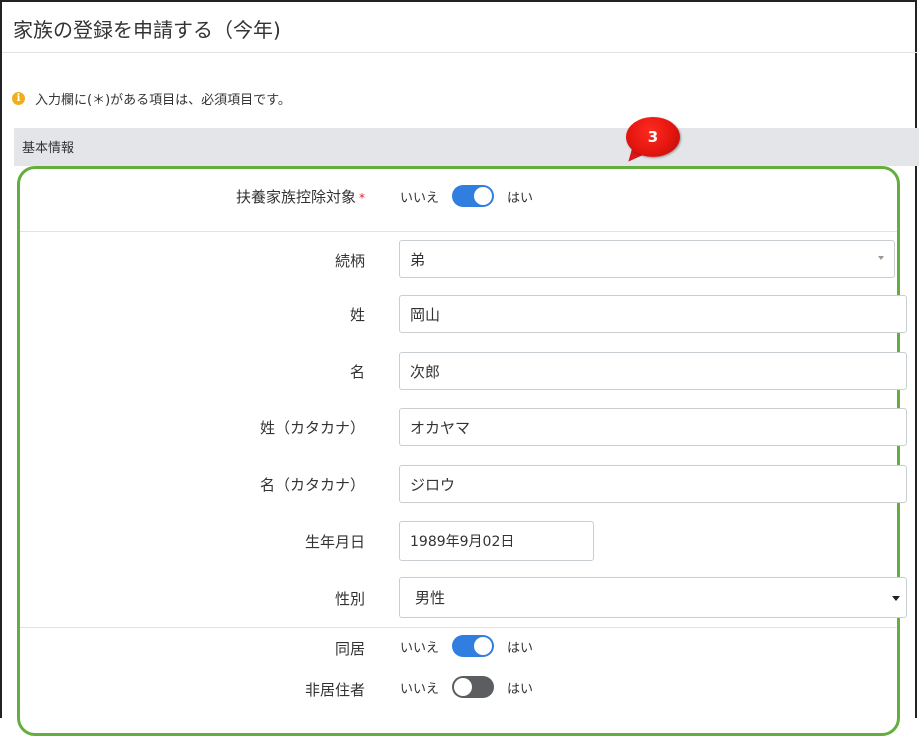 Image resolution: width=921 pixels, height=736 pixels. Describe the element at coordinates (163, 100) in the screenshot. I see `required-notice-text: 入力欄に(＊)がある項目は、必須項目です。` at that location.